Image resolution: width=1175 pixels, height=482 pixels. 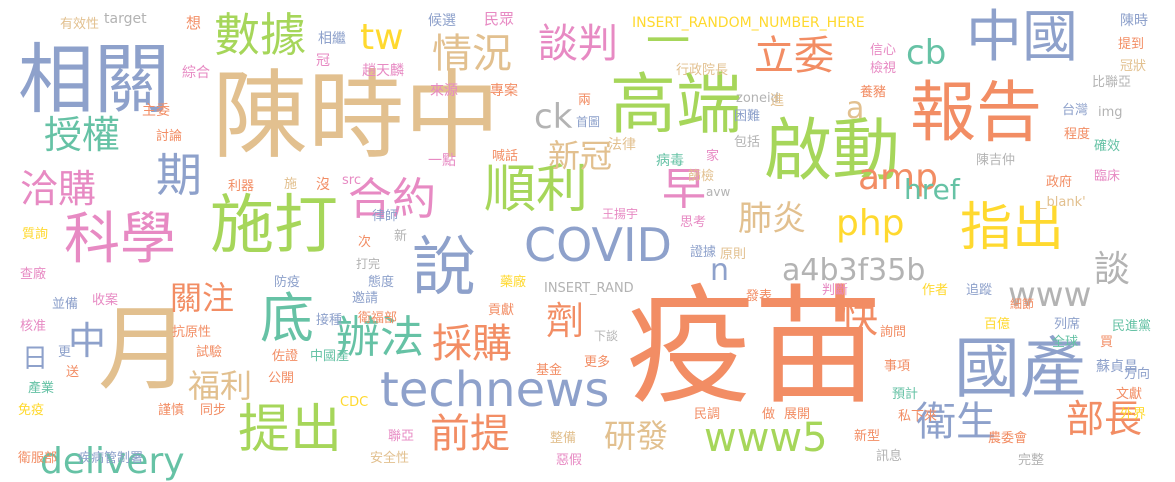 What do you see at coordinates (703, 252) in the screenshot?
I see `cloud-word: 證據` at bounding box center [703, 252].